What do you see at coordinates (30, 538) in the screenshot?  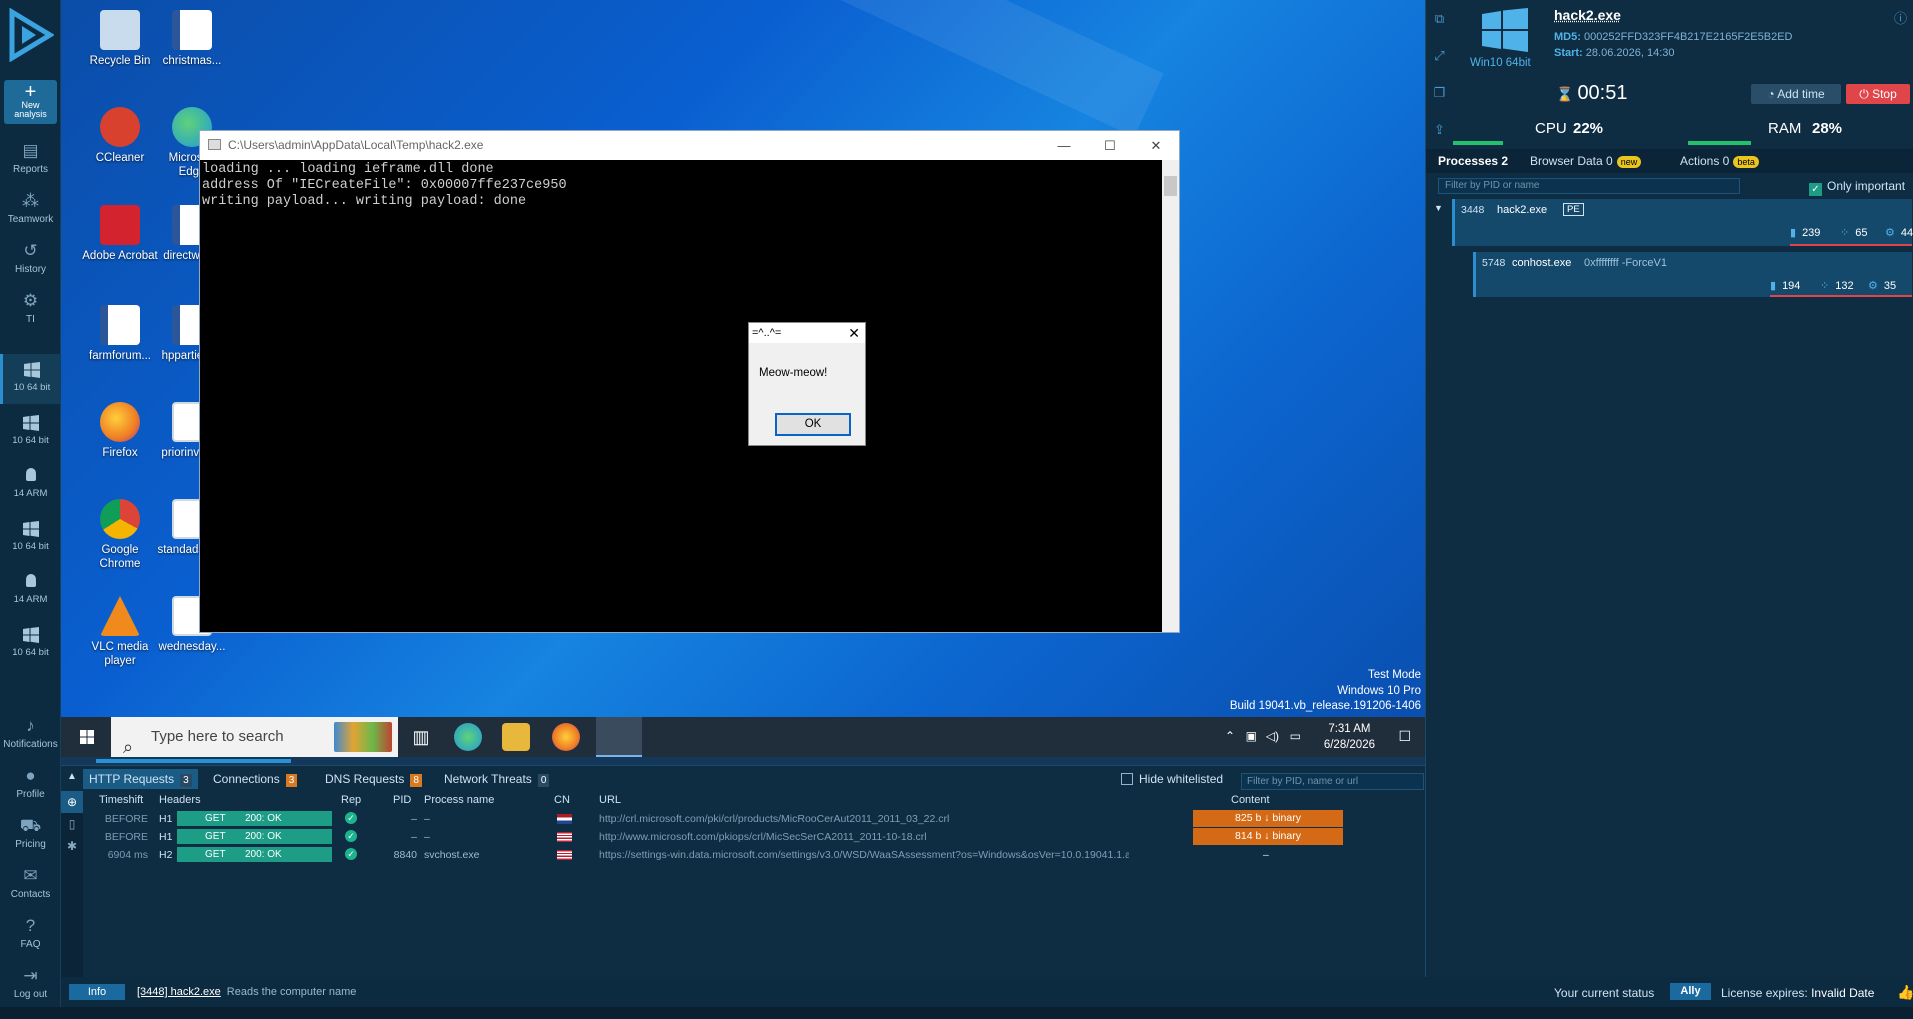 I see `rail-os-tab-4: 10 64 bit` at bounding box center [30, 538].